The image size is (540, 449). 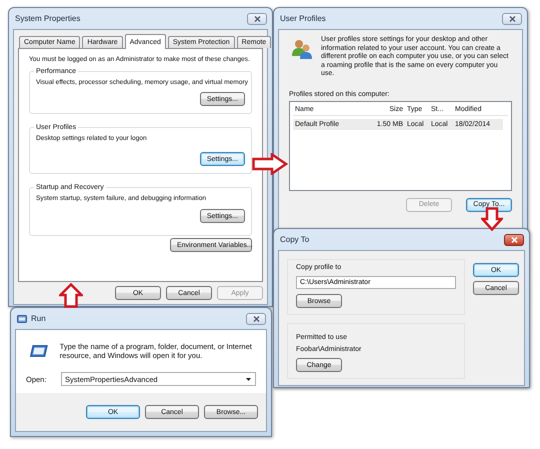 What do you see at coordinates (38, 318) in the screenshot?
I see `window-title: Run` at bounding box center [38, 318].